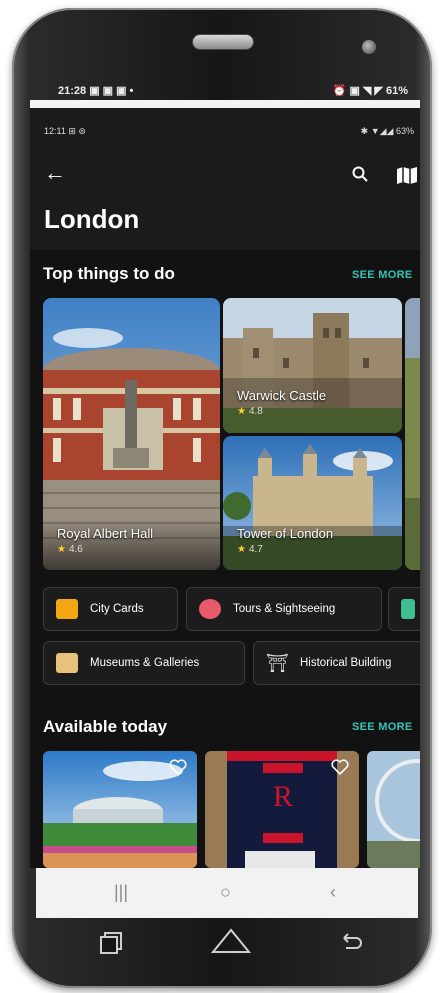 This screenshot has height=993, width=440. I want to click on attraction-rating: ★ 4.6, so click(70, 549).